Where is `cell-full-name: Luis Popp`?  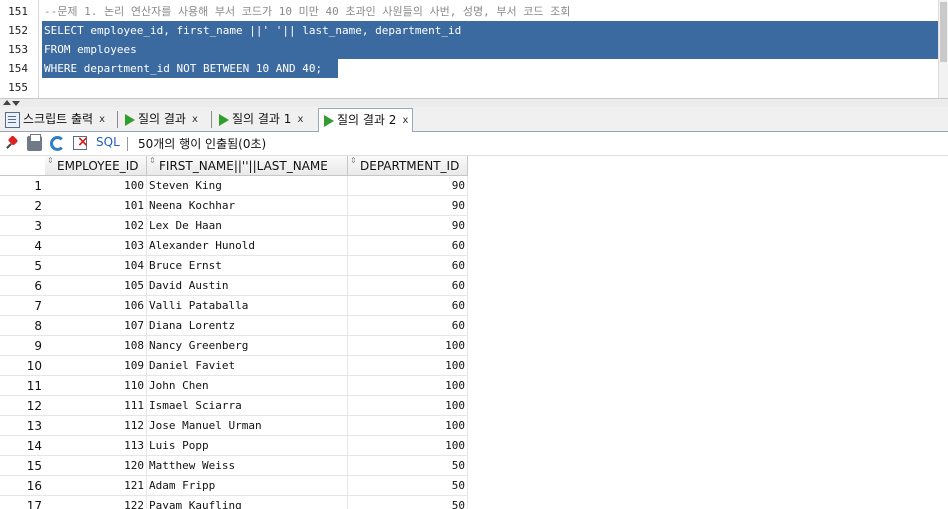
cell-full-name: Luis Popp is located at coordinates (247, 446).